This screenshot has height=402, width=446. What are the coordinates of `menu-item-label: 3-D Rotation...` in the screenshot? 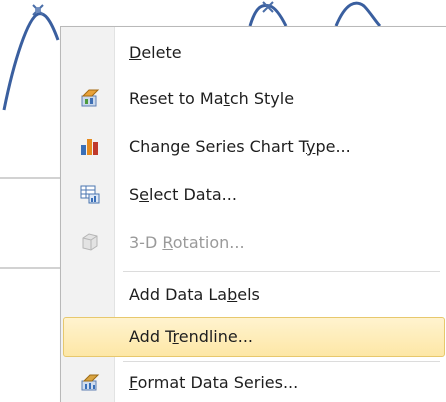 It's located at (187, 242).